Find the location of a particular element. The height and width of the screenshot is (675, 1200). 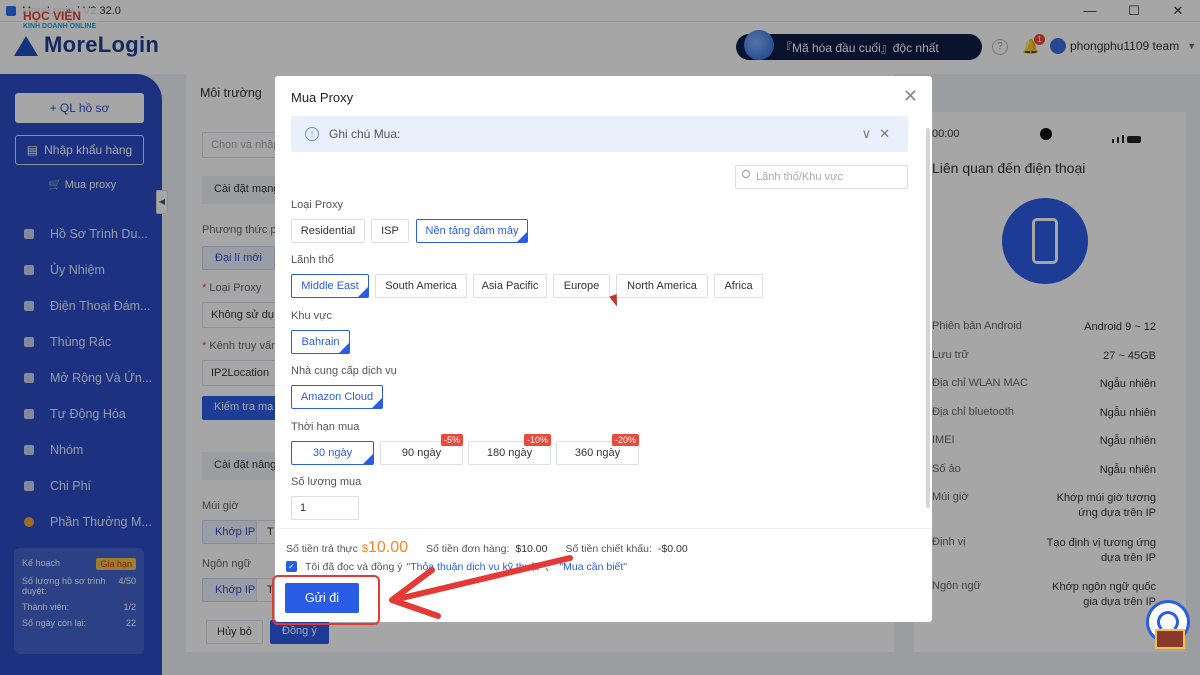

provider-amazon-cloud: Amazon Cloud is located at coordinates (337, 397).